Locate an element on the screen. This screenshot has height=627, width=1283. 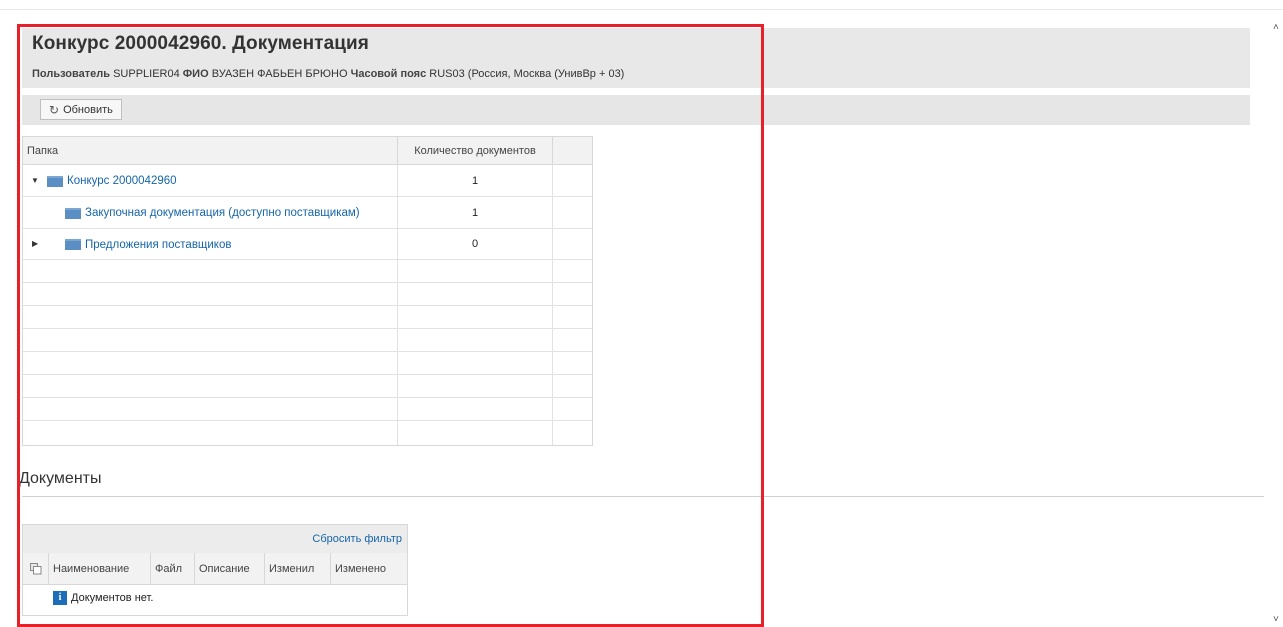
tree-row-text: Предложения поставщиков is located at coordinates (158, 245).